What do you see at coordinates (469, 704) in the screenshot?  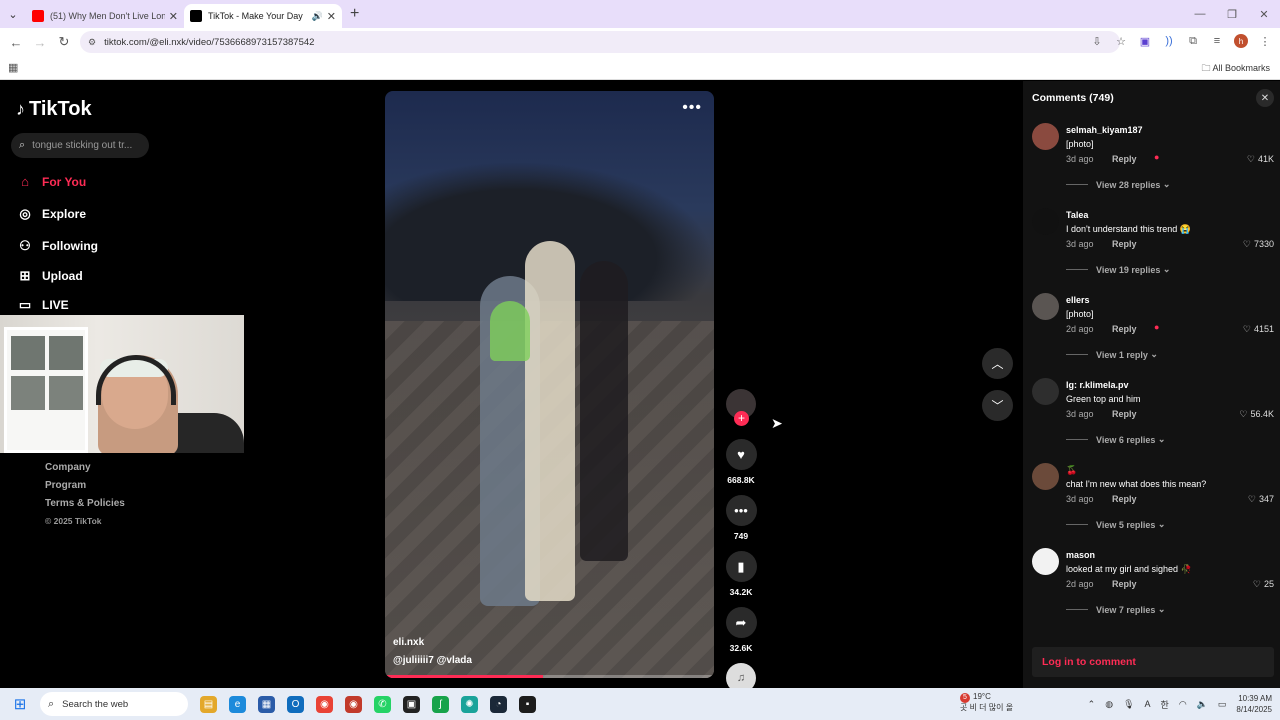 I see `settings-app-icon: ✺` at bounding box center [469, 704].